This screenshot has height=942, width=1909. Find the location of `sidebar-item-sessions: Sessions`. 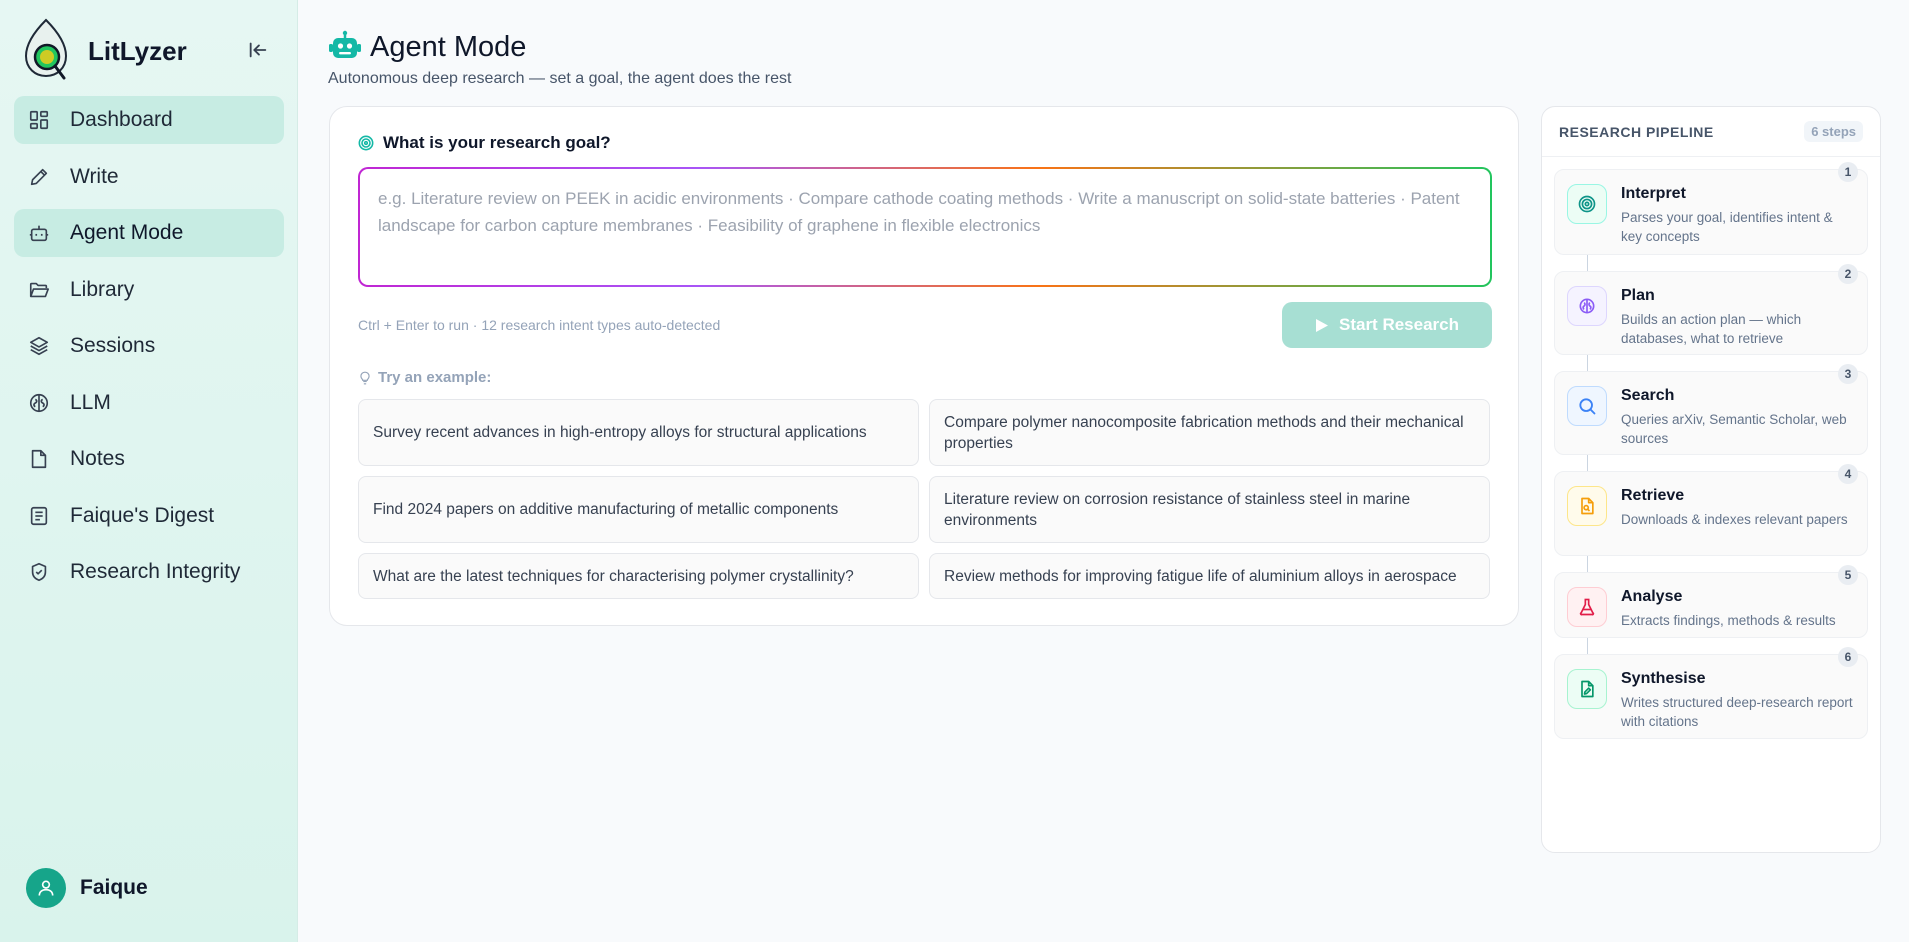

sidebar-item-sessions: Sessions is located at coordinates (149, 346).